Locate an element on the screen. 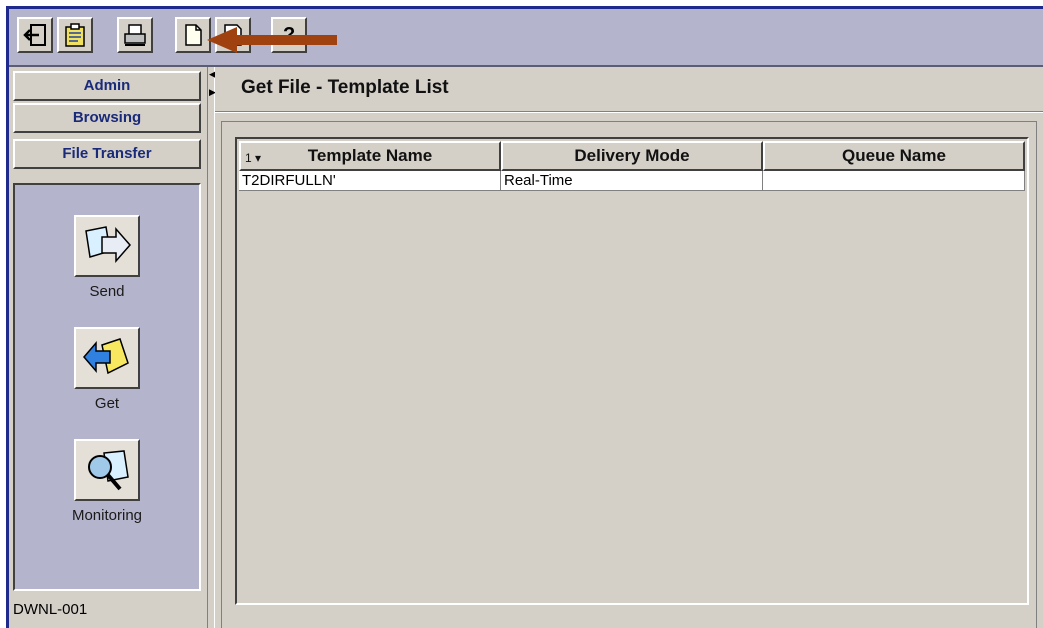 The image size is (1043, 628). pane-splitter: ◀ ▶ is located at coordinates (211, 347).